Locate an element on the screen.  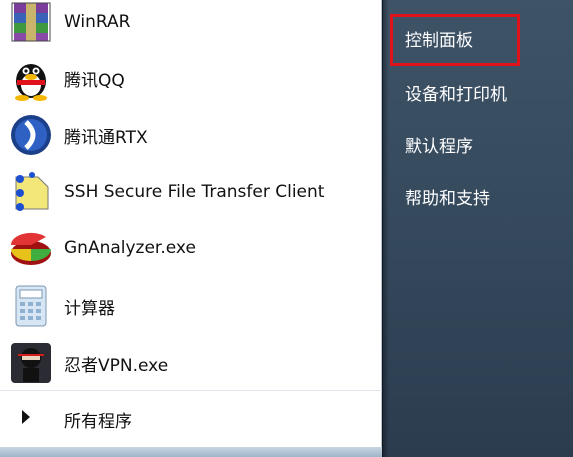
program-label: WinRAR is located at coordinates (97, 22).